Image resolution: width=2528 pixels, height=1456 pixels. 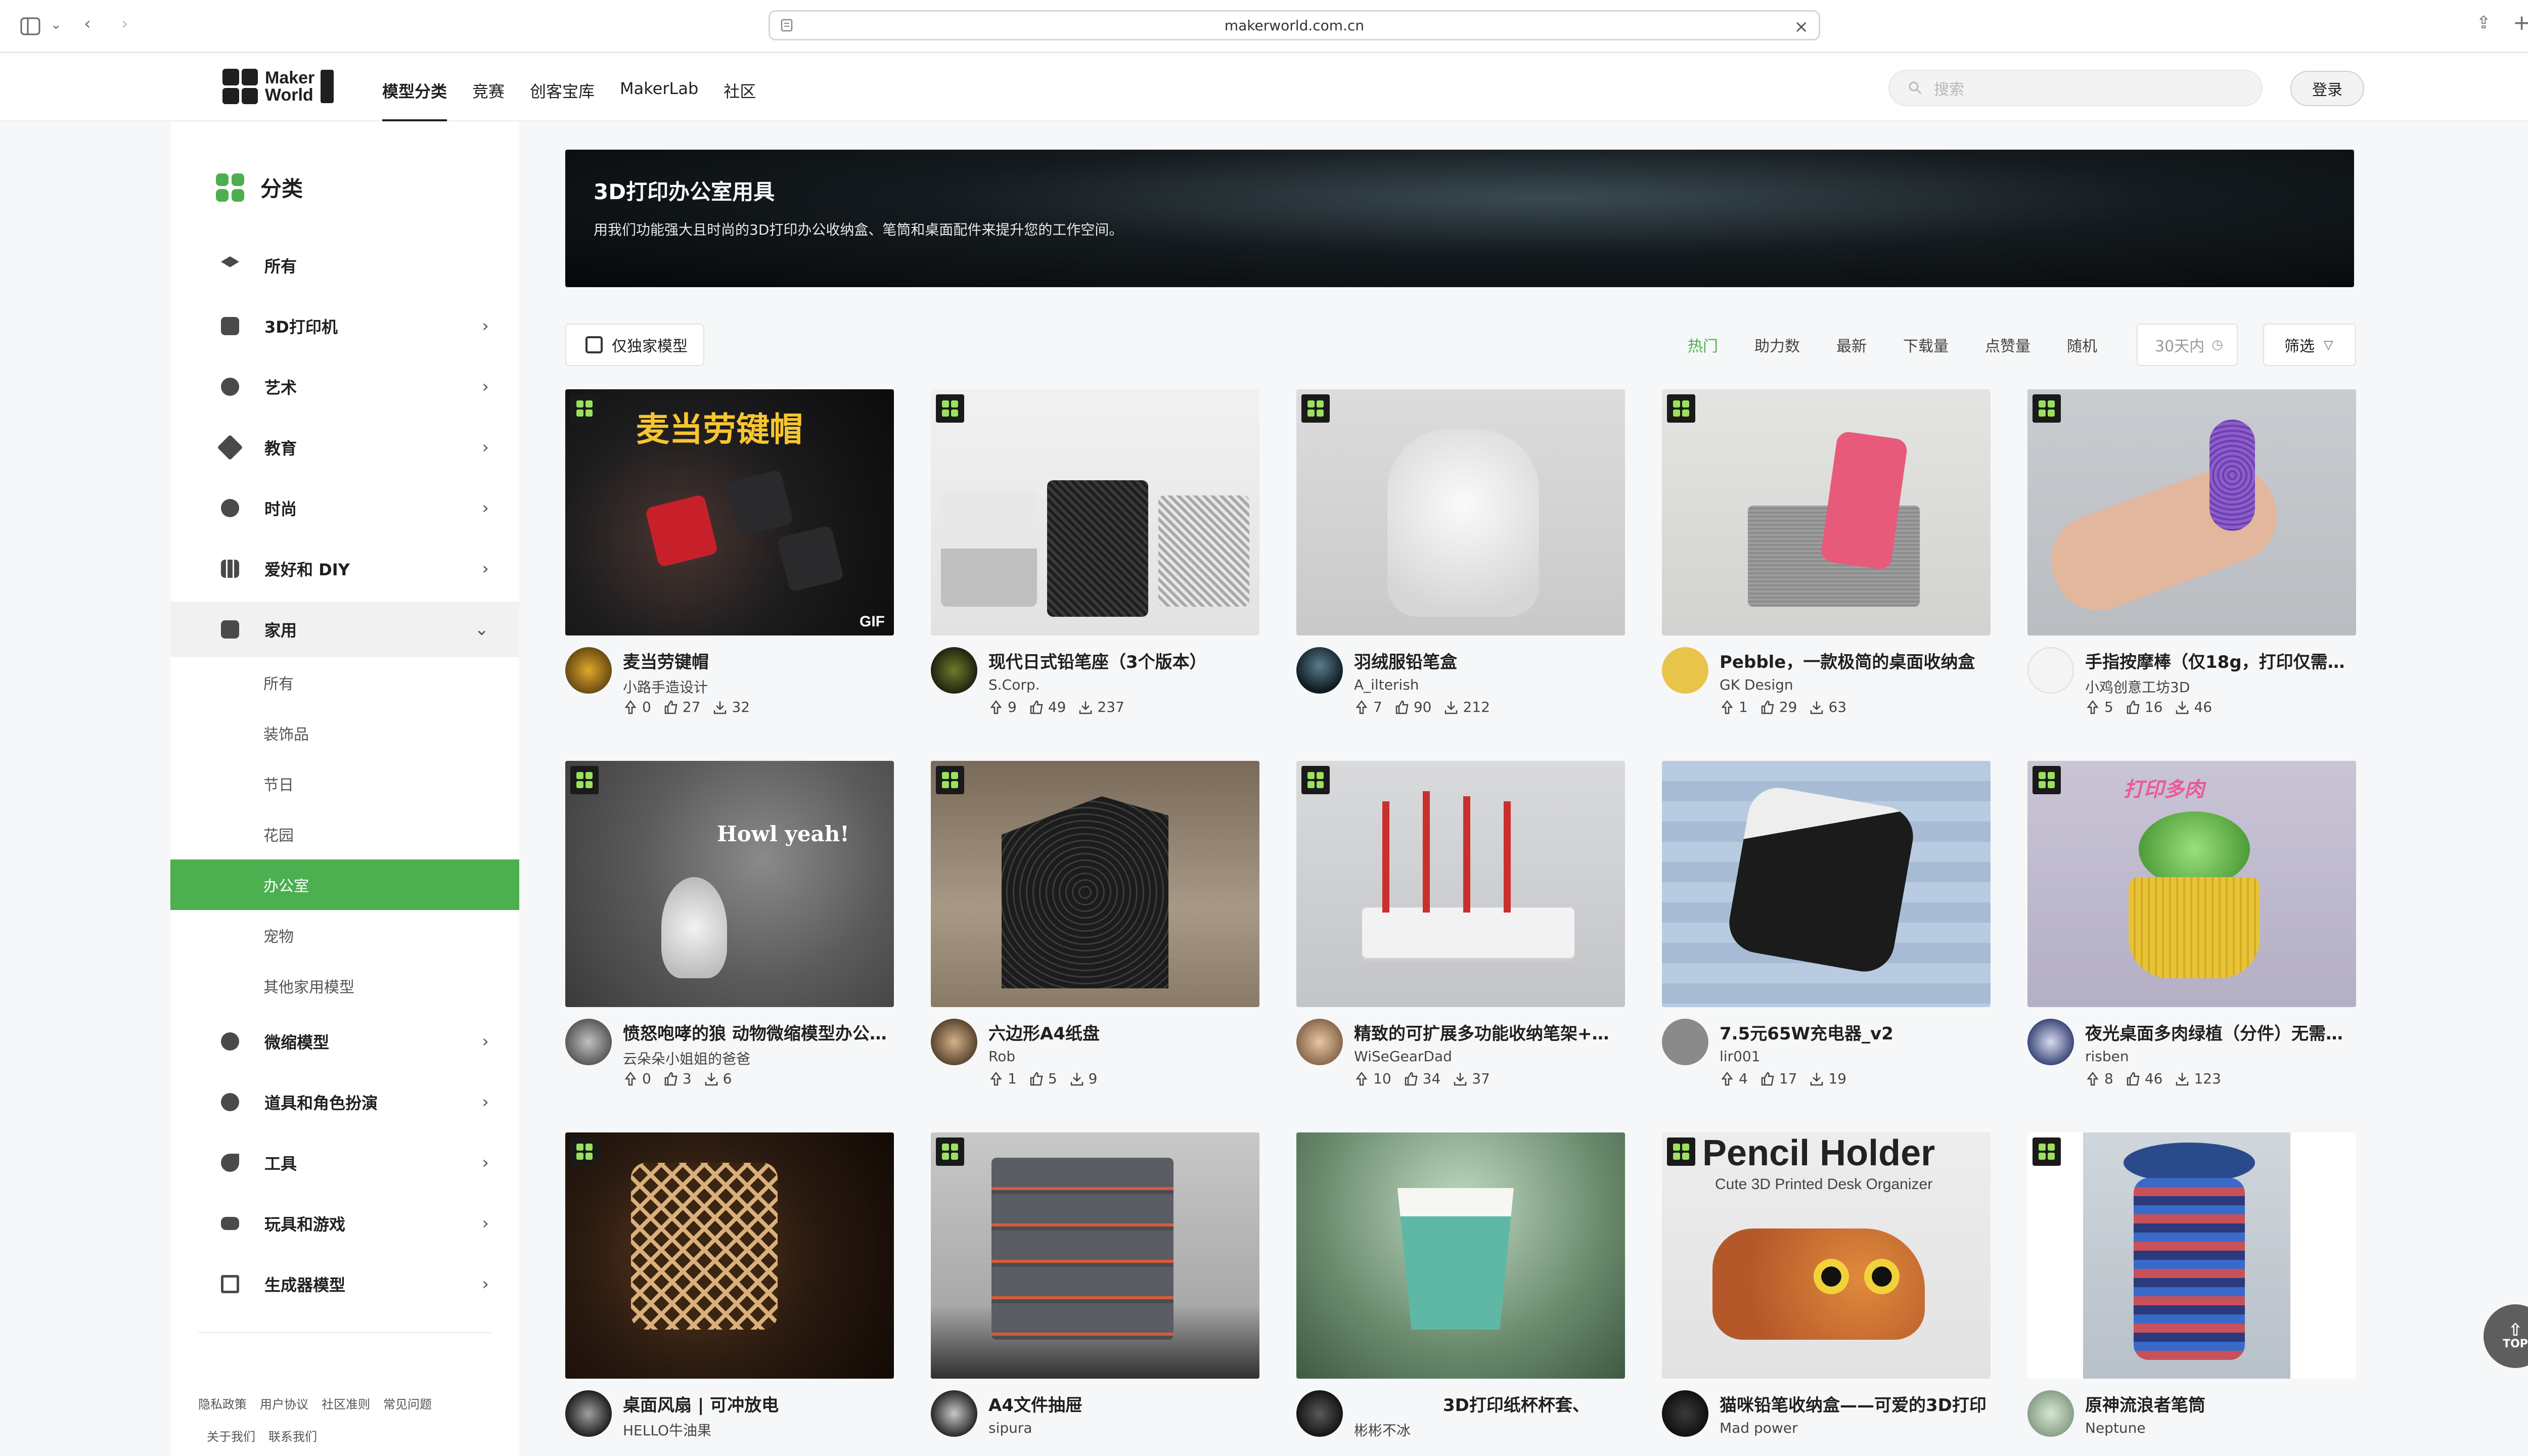 I want to click on model-title: 手指按摩棒（仅18g，打印仅需几分钟）, so click(x=2221, y=660).